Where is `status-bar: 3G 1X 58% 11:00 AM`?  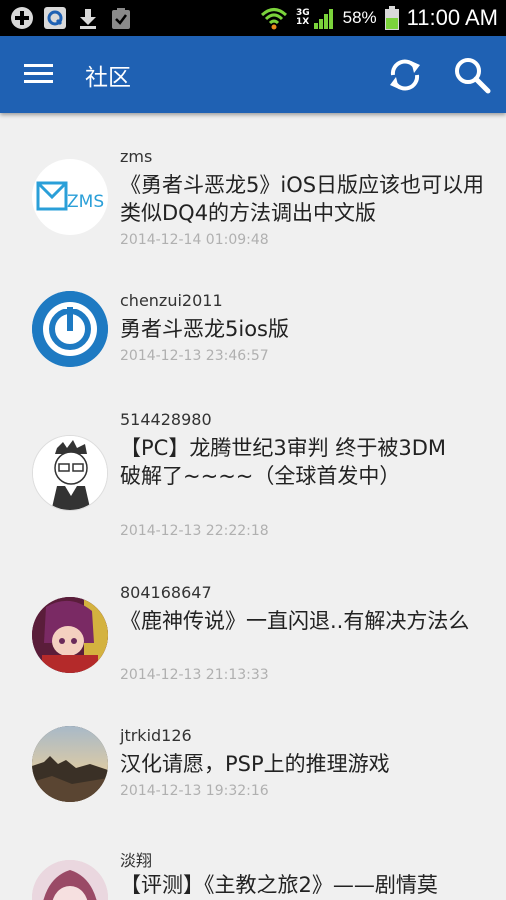 status-bar: 3G 1X 58% 11:00 AM is located at coordinates (253, 18).